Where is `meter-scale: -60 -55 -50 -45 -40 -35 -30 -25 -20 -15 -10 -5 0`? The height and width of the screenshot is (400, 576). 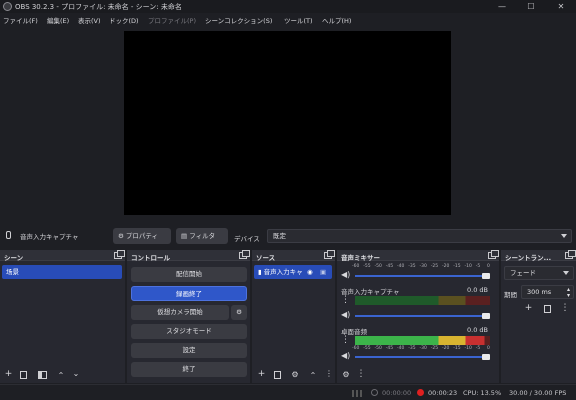 meter-scale: -60 -55 -50 -45 -40 -35 -30 -25 -20 -15 -10 -5 0 is located at coordinates (421, 350).